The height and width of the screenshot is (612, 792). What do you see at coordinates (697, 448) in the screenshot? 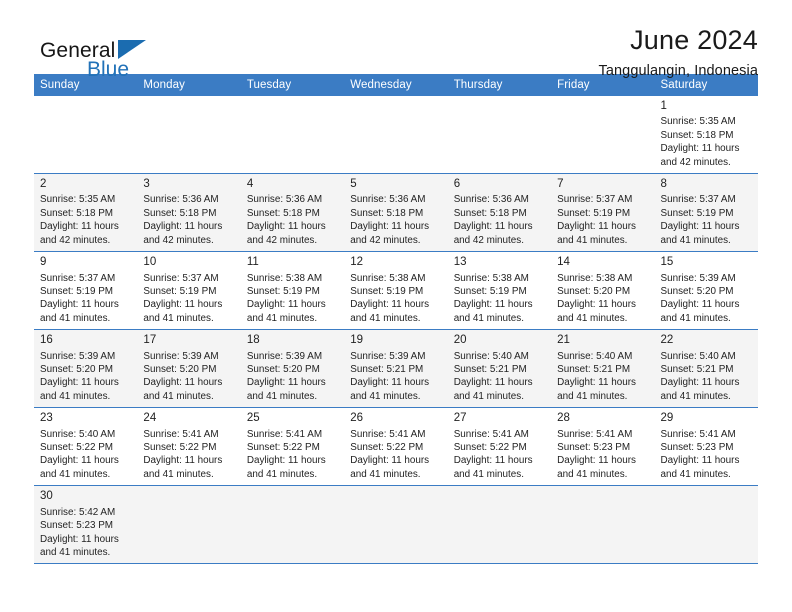
I see `day-detail-line: Sunset: 5:23 PM` at bounding box center [697, 448].